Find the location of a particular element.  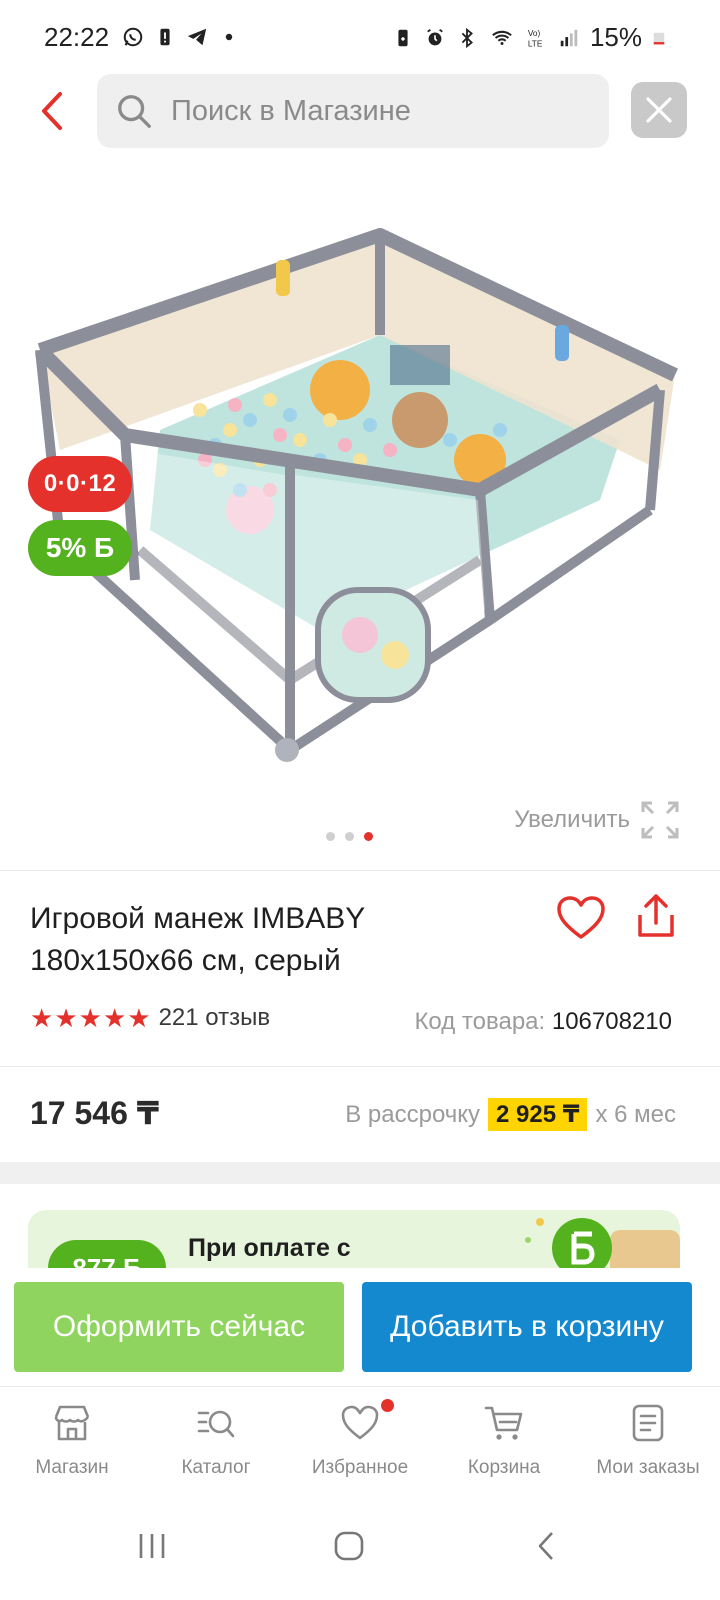

installment-info: В рассрочку 2 925 ₸ х 6 мес is located at coordinates (510, 1114).